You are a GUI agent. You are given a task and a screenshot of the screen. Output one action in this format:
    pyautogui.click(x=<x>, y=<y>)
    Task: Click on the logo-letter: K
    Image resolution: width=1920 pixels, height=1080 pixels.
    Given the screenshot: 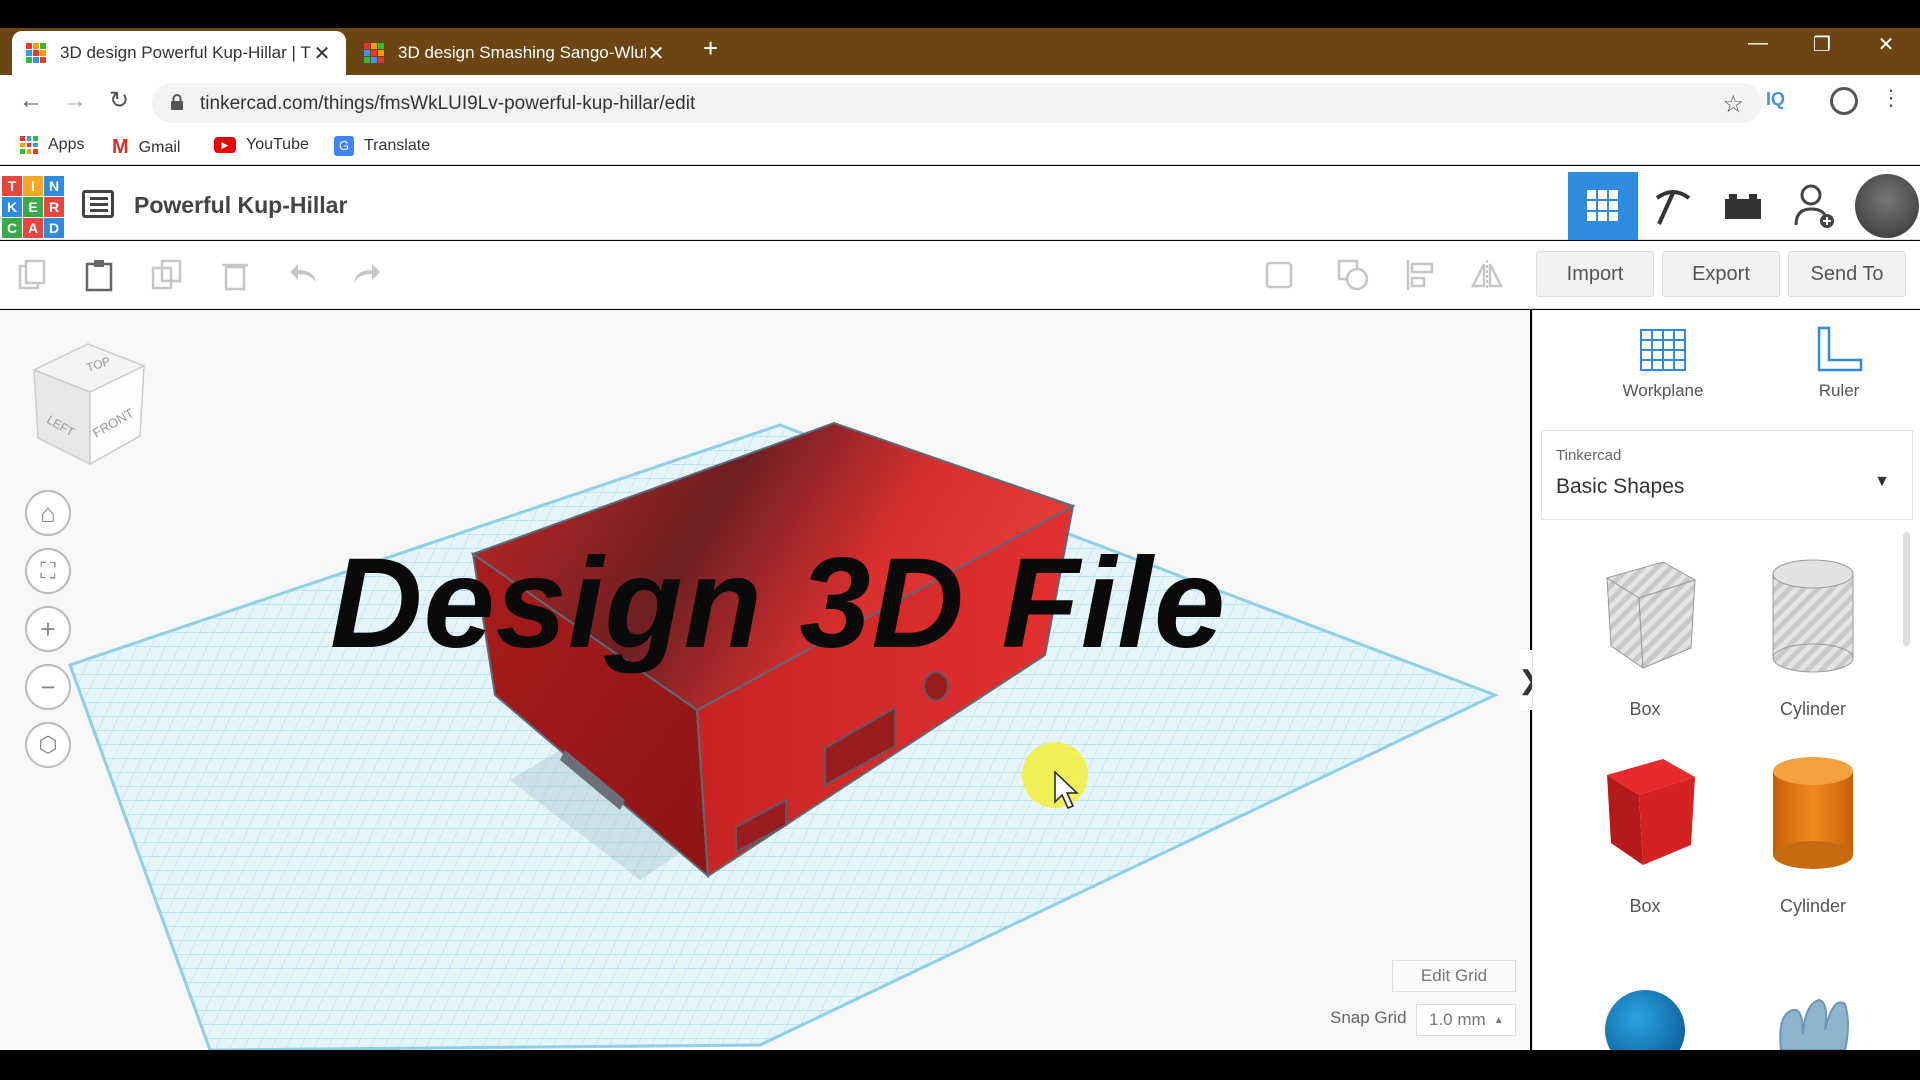 What is the action you would take?
    pyautogui.click(x=12, y=207)
    